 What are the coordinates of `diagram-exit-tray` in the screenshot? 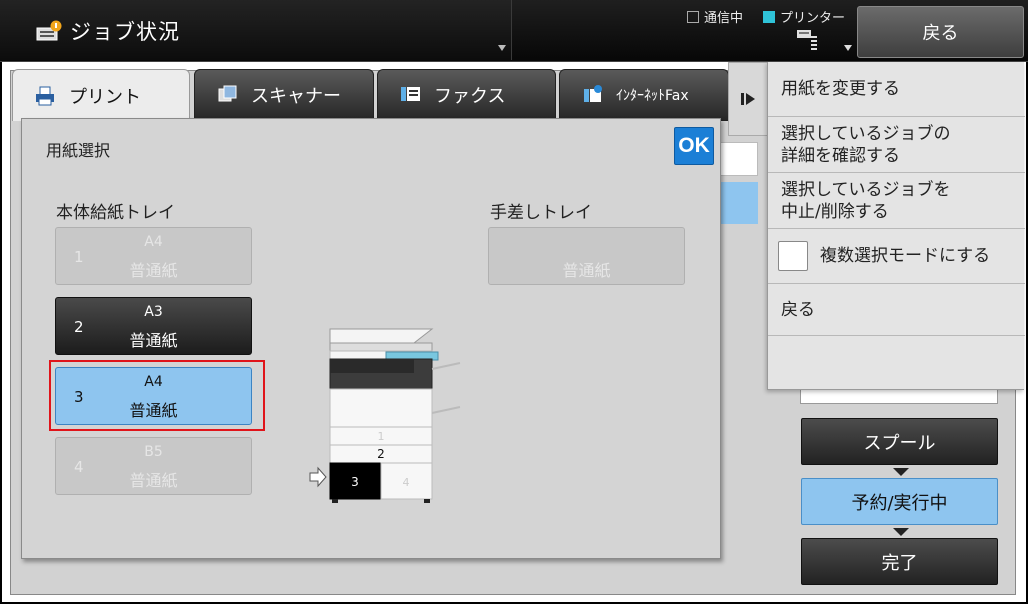 It's located at (446, 366).